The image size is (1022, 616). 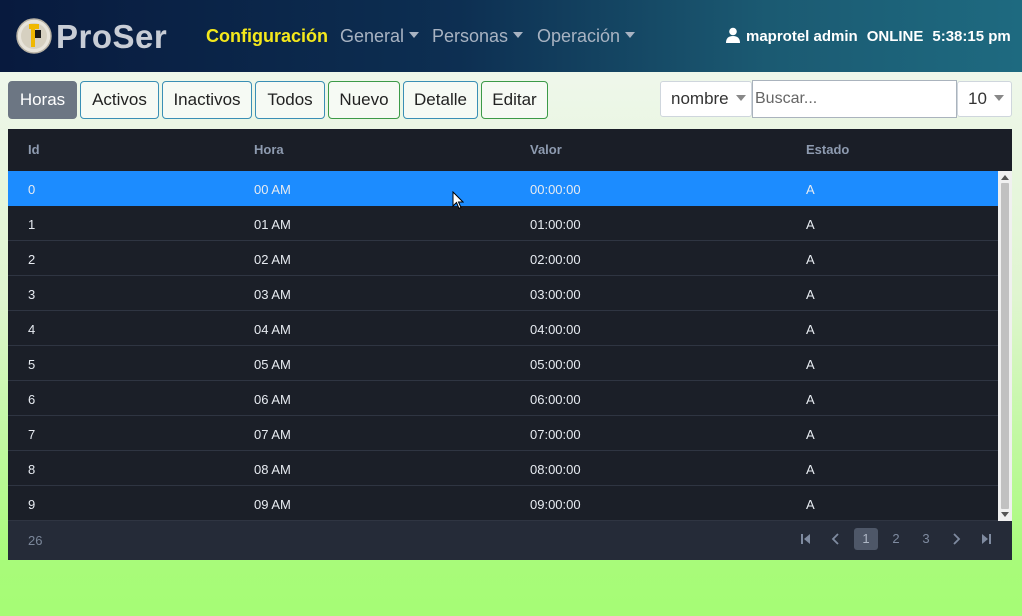 I want to click on activos-button: Activos, so click(x=119, y=100).